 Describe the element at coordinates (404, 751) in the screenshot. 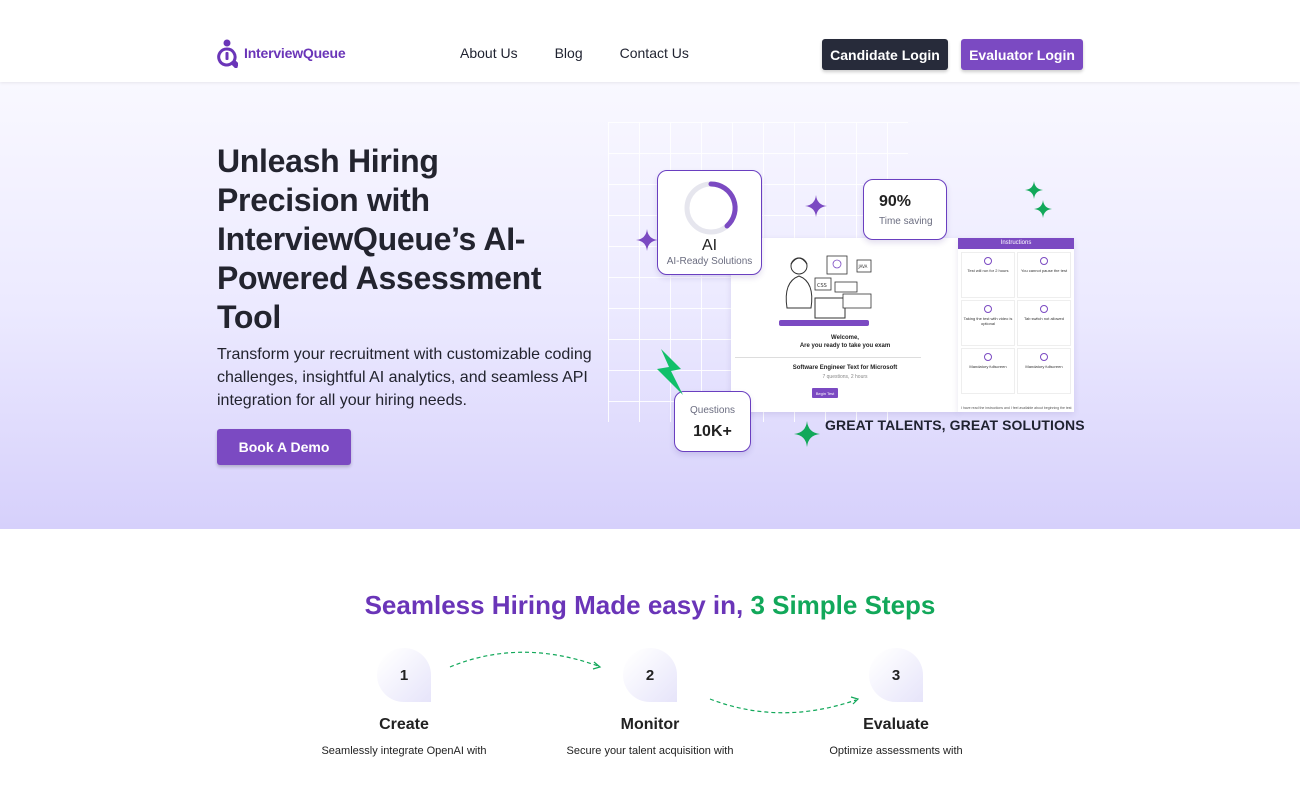

I see `step-1-description: Seamlessly integrate OpenAI with` at that location.